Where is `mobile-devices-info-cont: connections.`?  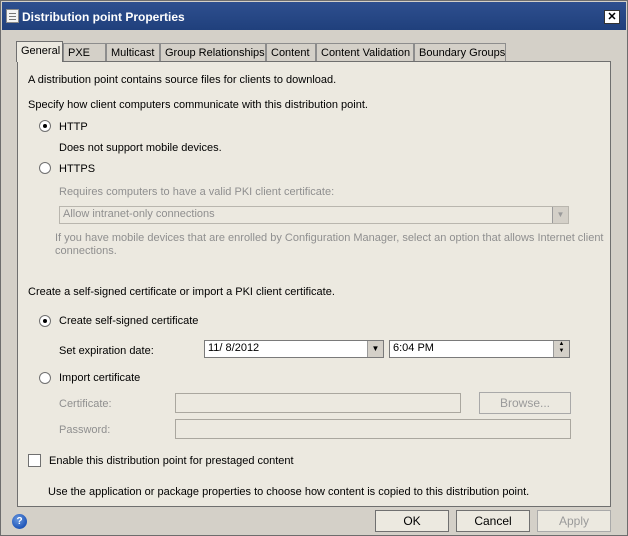 mobile-devices-info-cont: connections. is located at coordinates (86, 251).